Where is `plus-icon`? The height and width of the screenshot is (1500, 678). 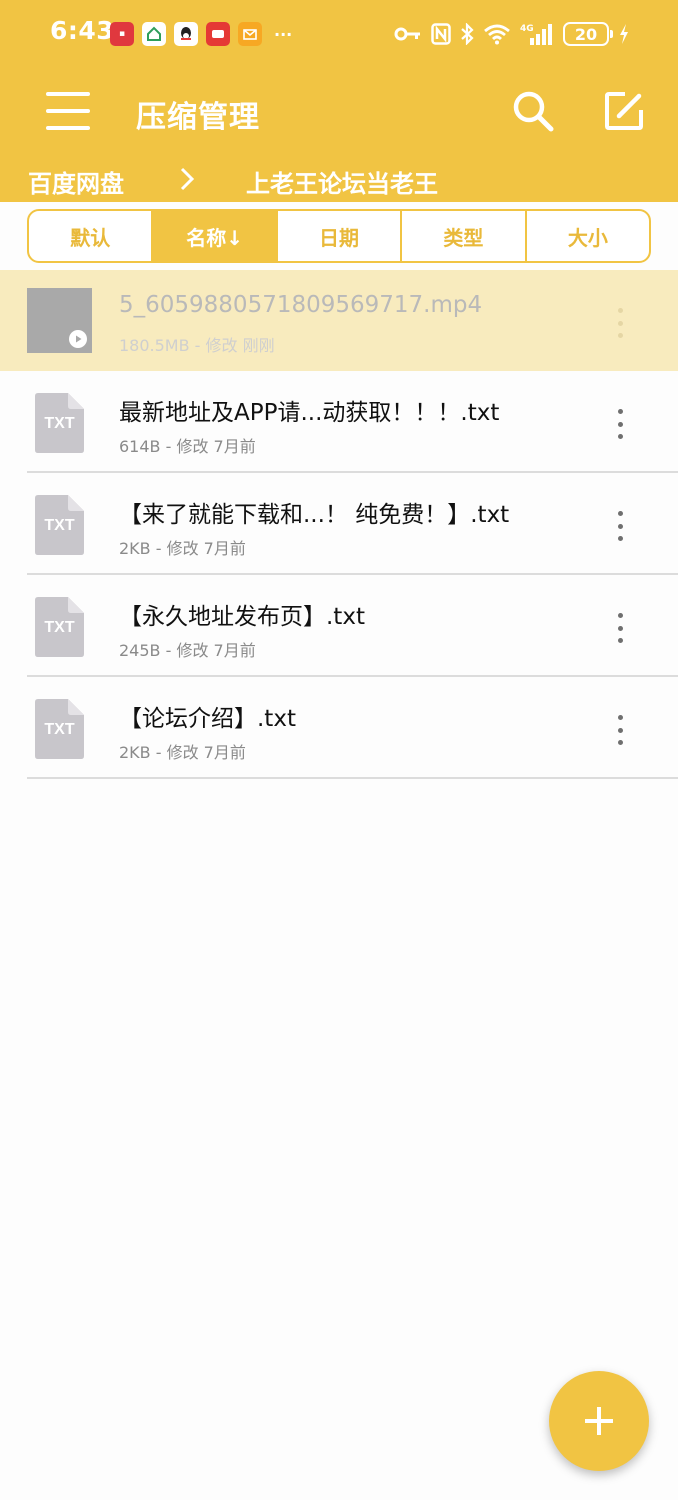 plus-icon is located at coordinates (599, 1421).